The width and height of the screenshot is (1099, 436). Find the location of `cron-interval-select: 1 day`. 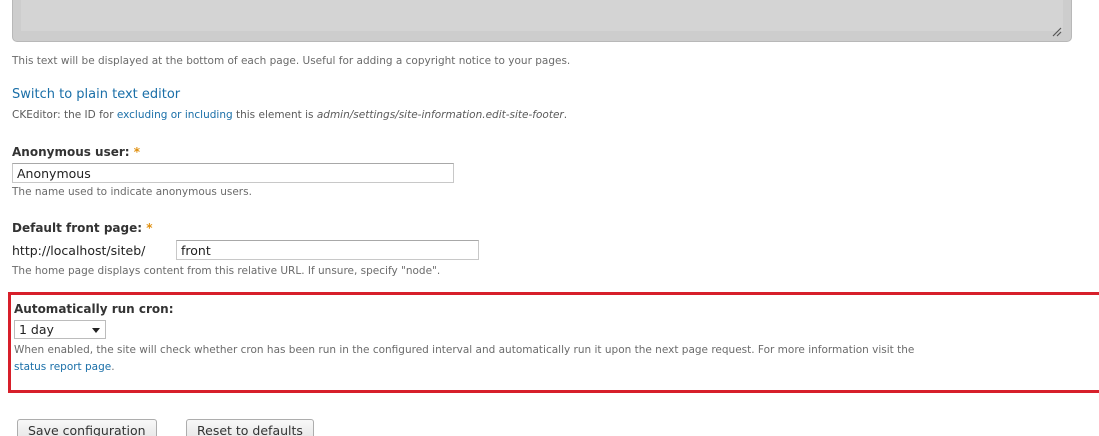

cron-interval-select: 1 day is located at coordinates (60, 329).